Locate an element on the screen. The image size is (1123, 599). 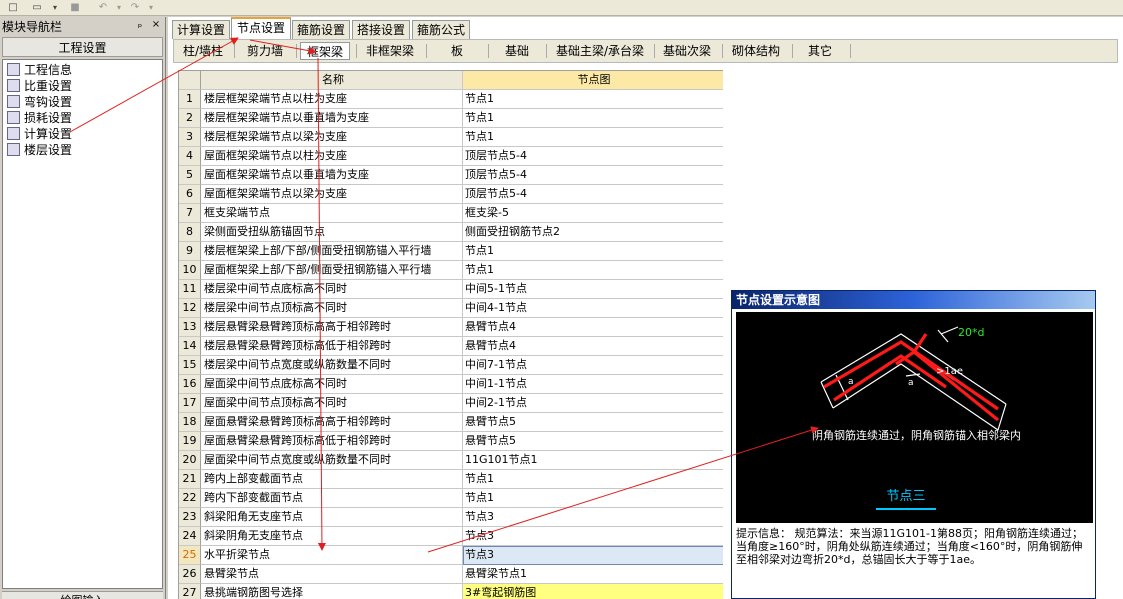
arrow-tab-to-frame-beam is located at coordinates (283, 47).